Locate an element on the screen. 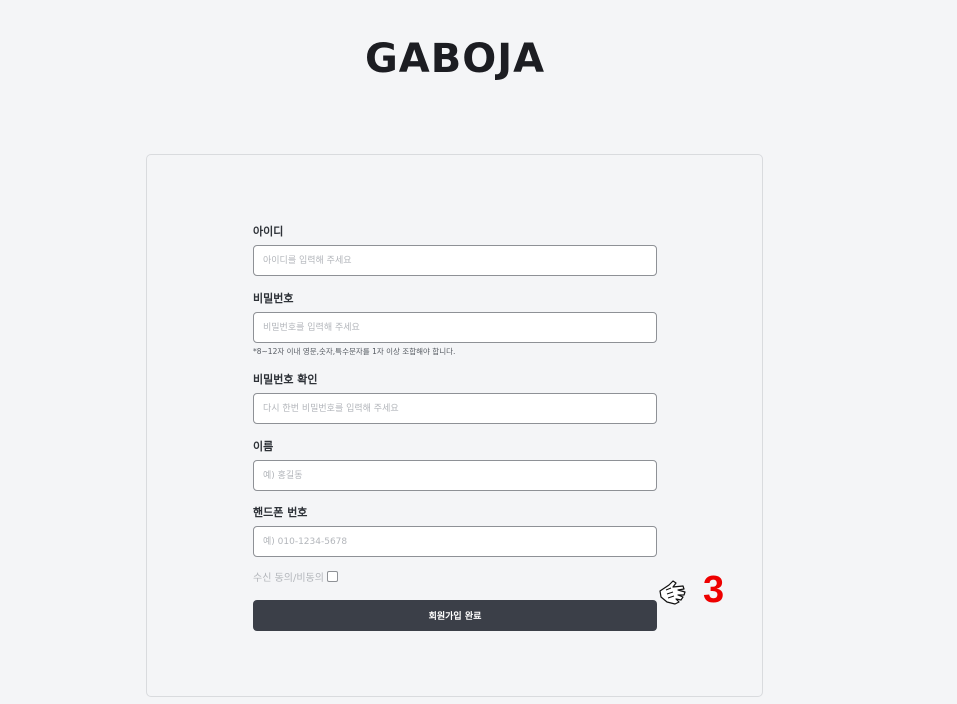 Image resolution: width=957 pixels, height=704 pixels. consent-checkbox is located at coordinates (332, 576).